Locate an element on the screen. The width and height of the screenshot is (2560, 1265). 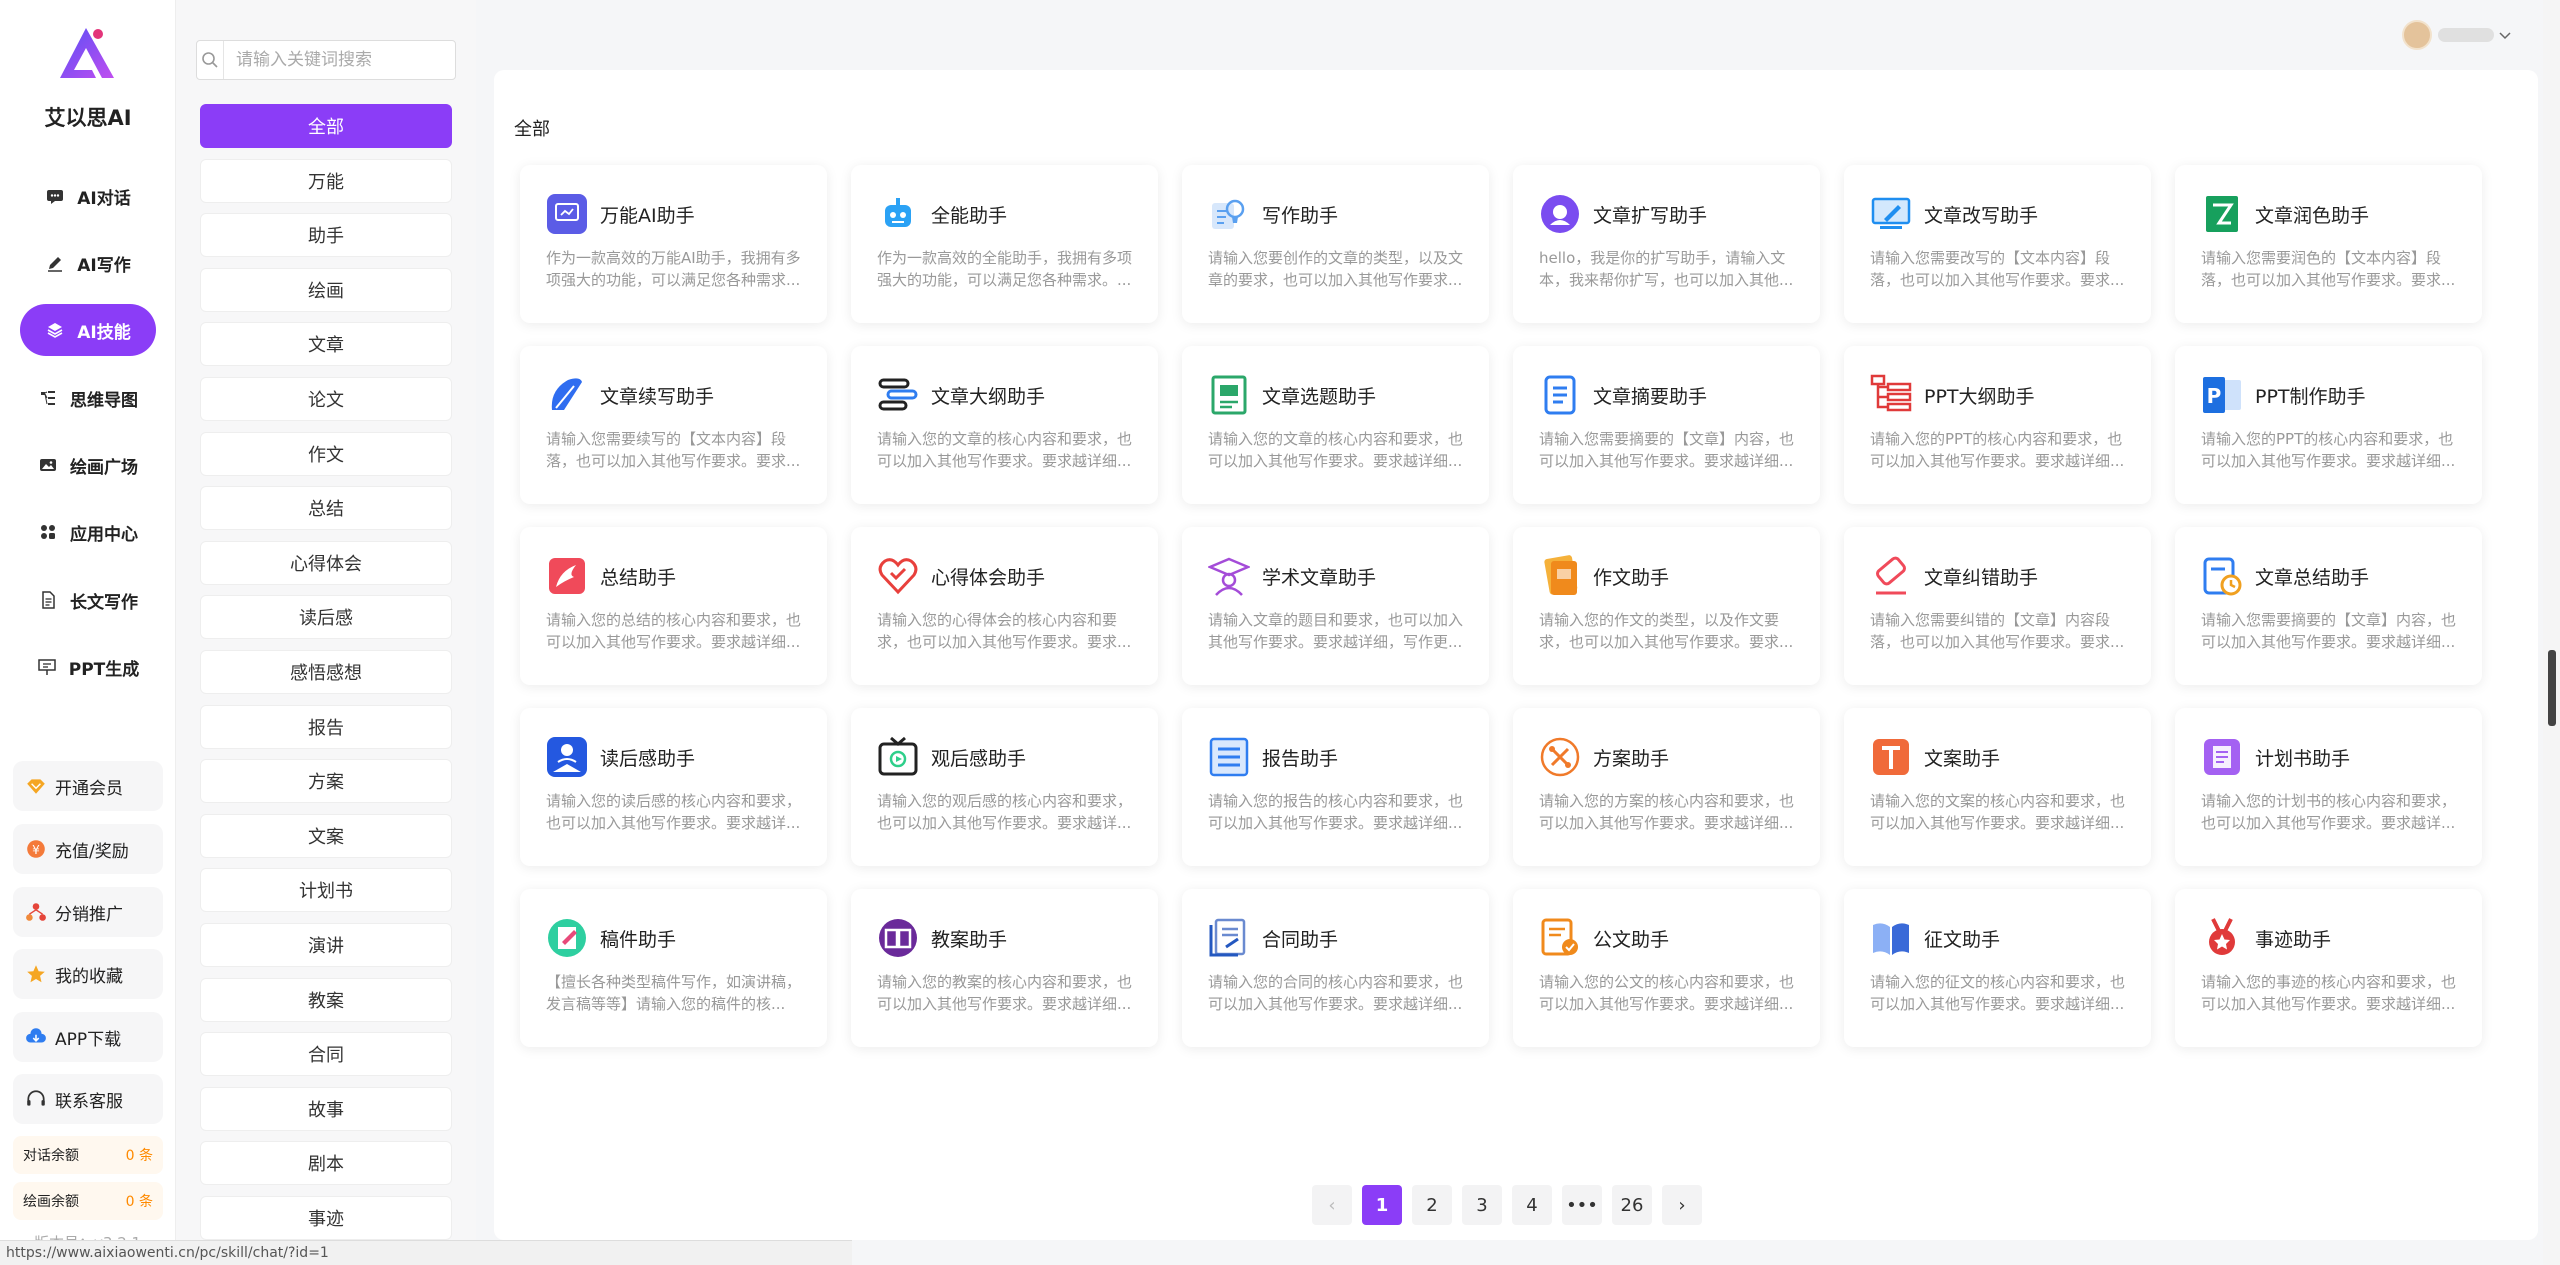
category-item: 事迹 is located at coordinates (326, 1218).